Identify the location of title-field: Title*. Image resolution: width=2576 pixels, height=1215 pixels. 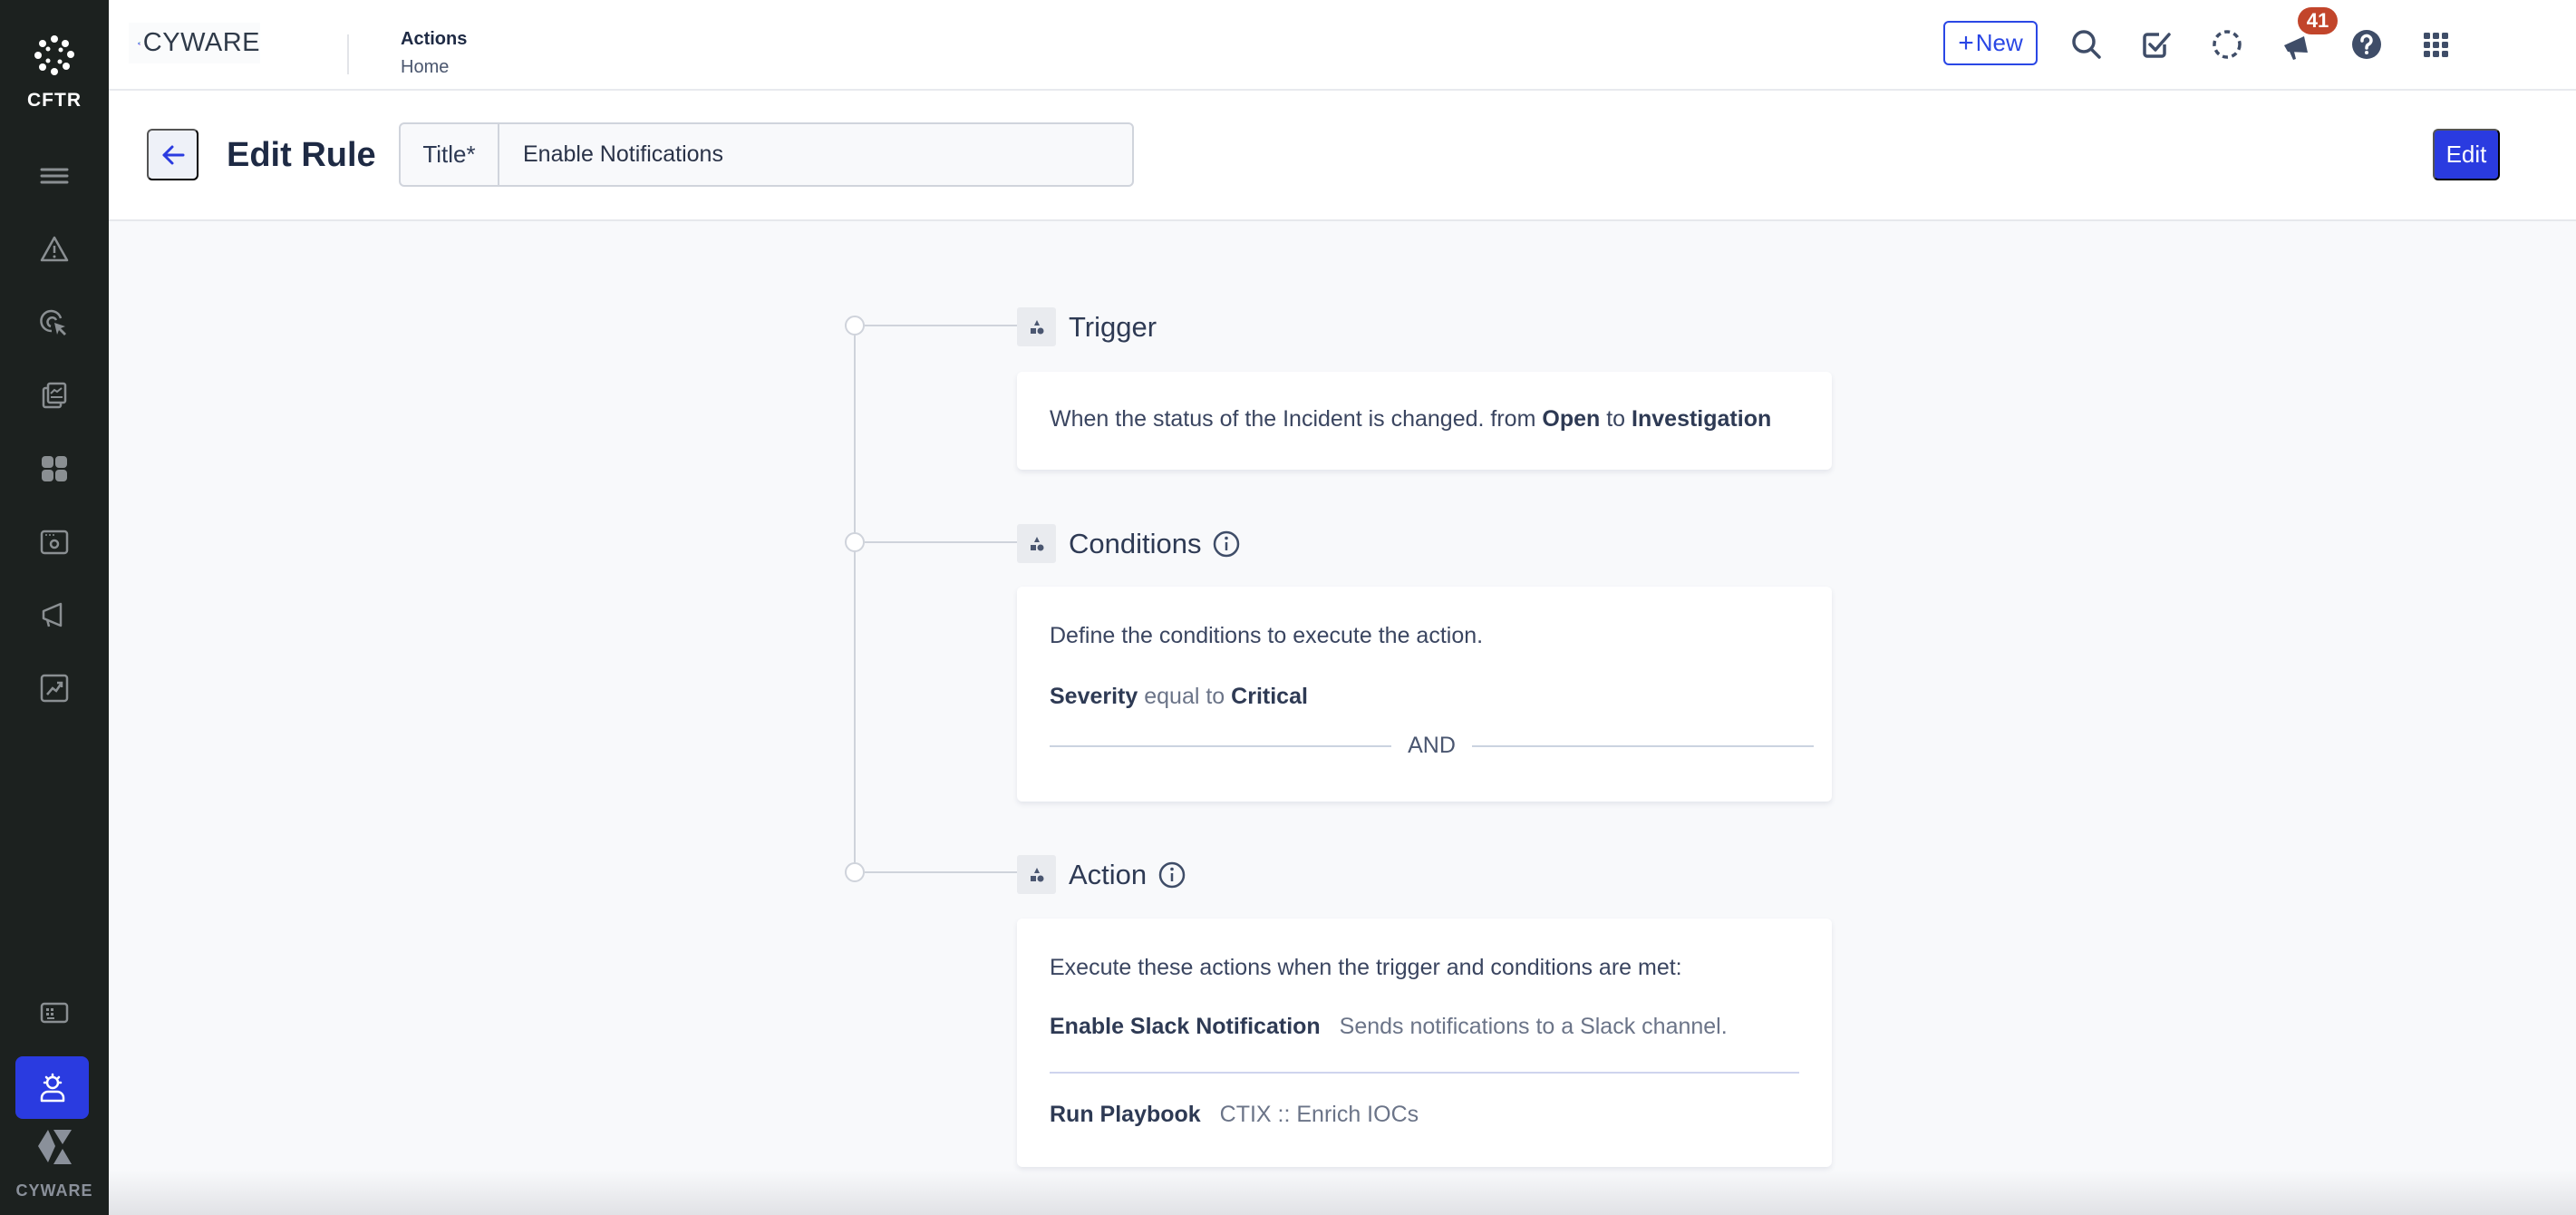
(766, 154).